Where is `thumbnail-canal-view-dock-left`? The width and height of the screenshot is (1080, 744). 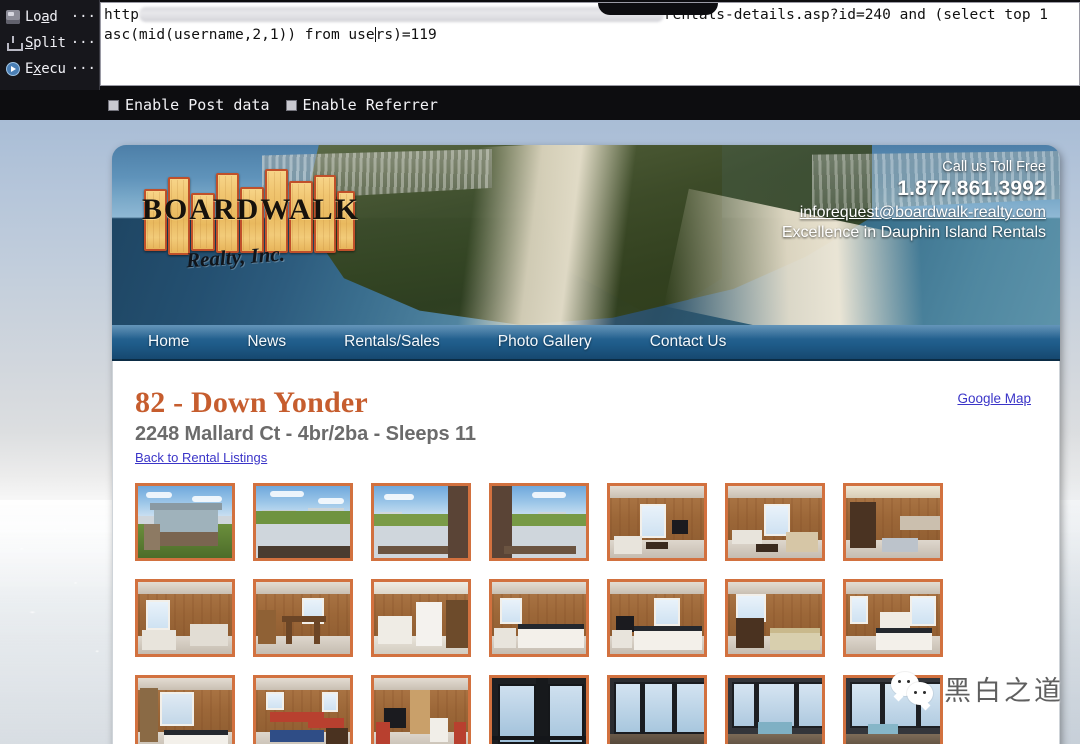
thumbnail-canal-view-dock-left is located at coordinates (421, 521).